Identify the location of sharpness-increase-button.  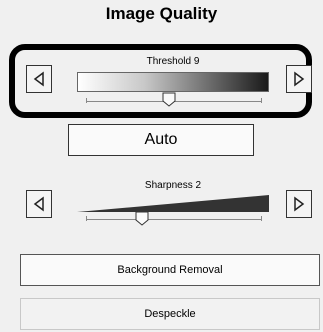
(299, 204).